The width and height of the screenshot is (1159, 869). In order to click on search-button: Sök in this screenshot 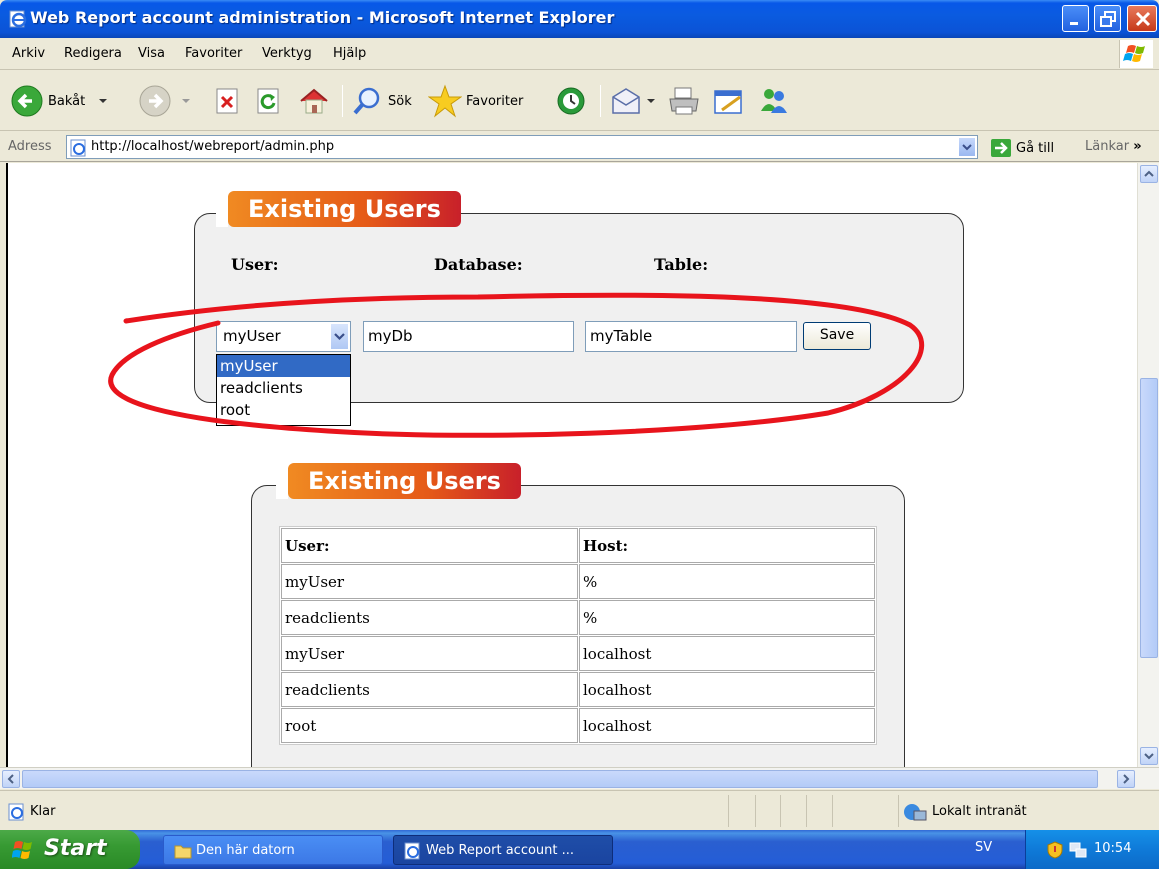, I will do `click(382, 101)`.